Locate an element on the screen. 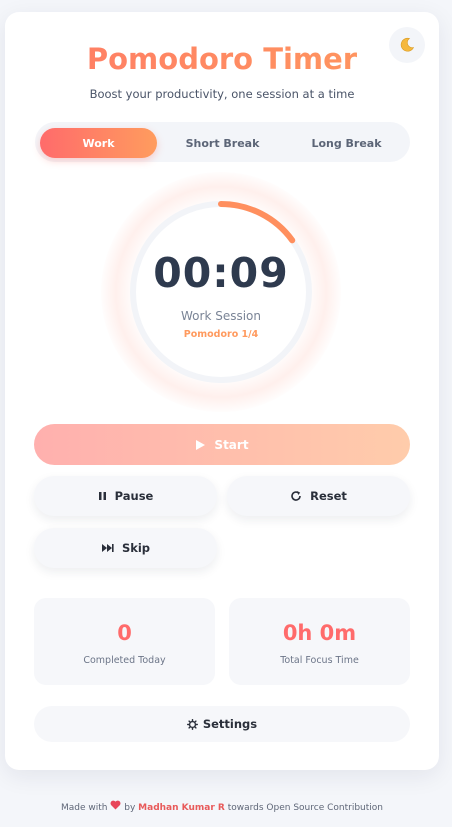 The image size is (452, 827). stat-label: Completed Today is located at coordinates (124, 660).